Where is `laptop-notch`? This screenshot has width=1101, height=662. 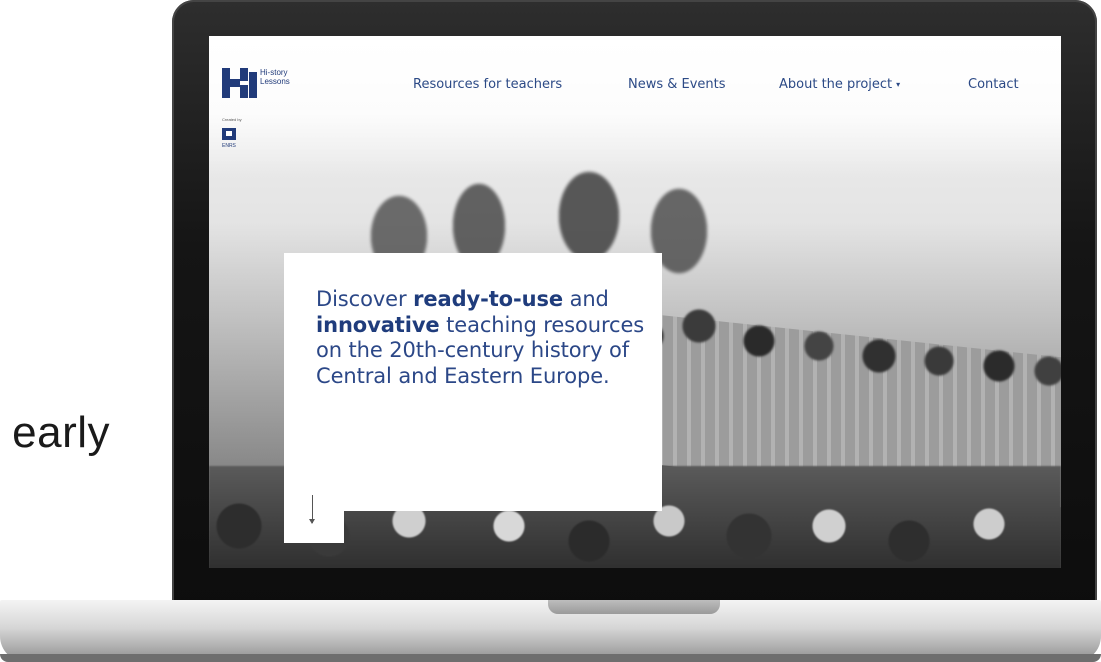 laptop-notch is located at coordinates (634, 607).